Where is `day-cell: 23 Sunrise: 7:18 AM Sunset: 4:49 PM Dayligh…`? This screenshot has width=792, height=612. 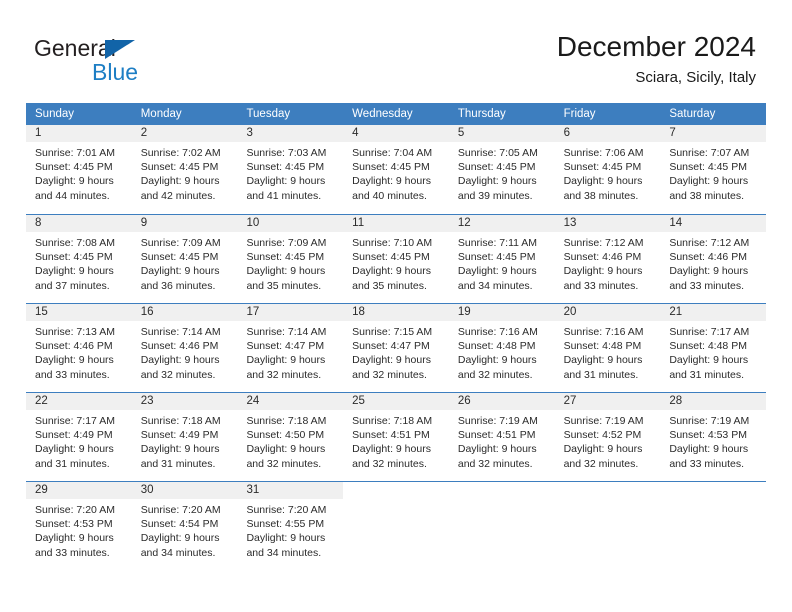
day-cell: 23 Sunrise: 7:18 AM Sunset: 4:49 PM Dayligh… is located at coordinates (184, 437).